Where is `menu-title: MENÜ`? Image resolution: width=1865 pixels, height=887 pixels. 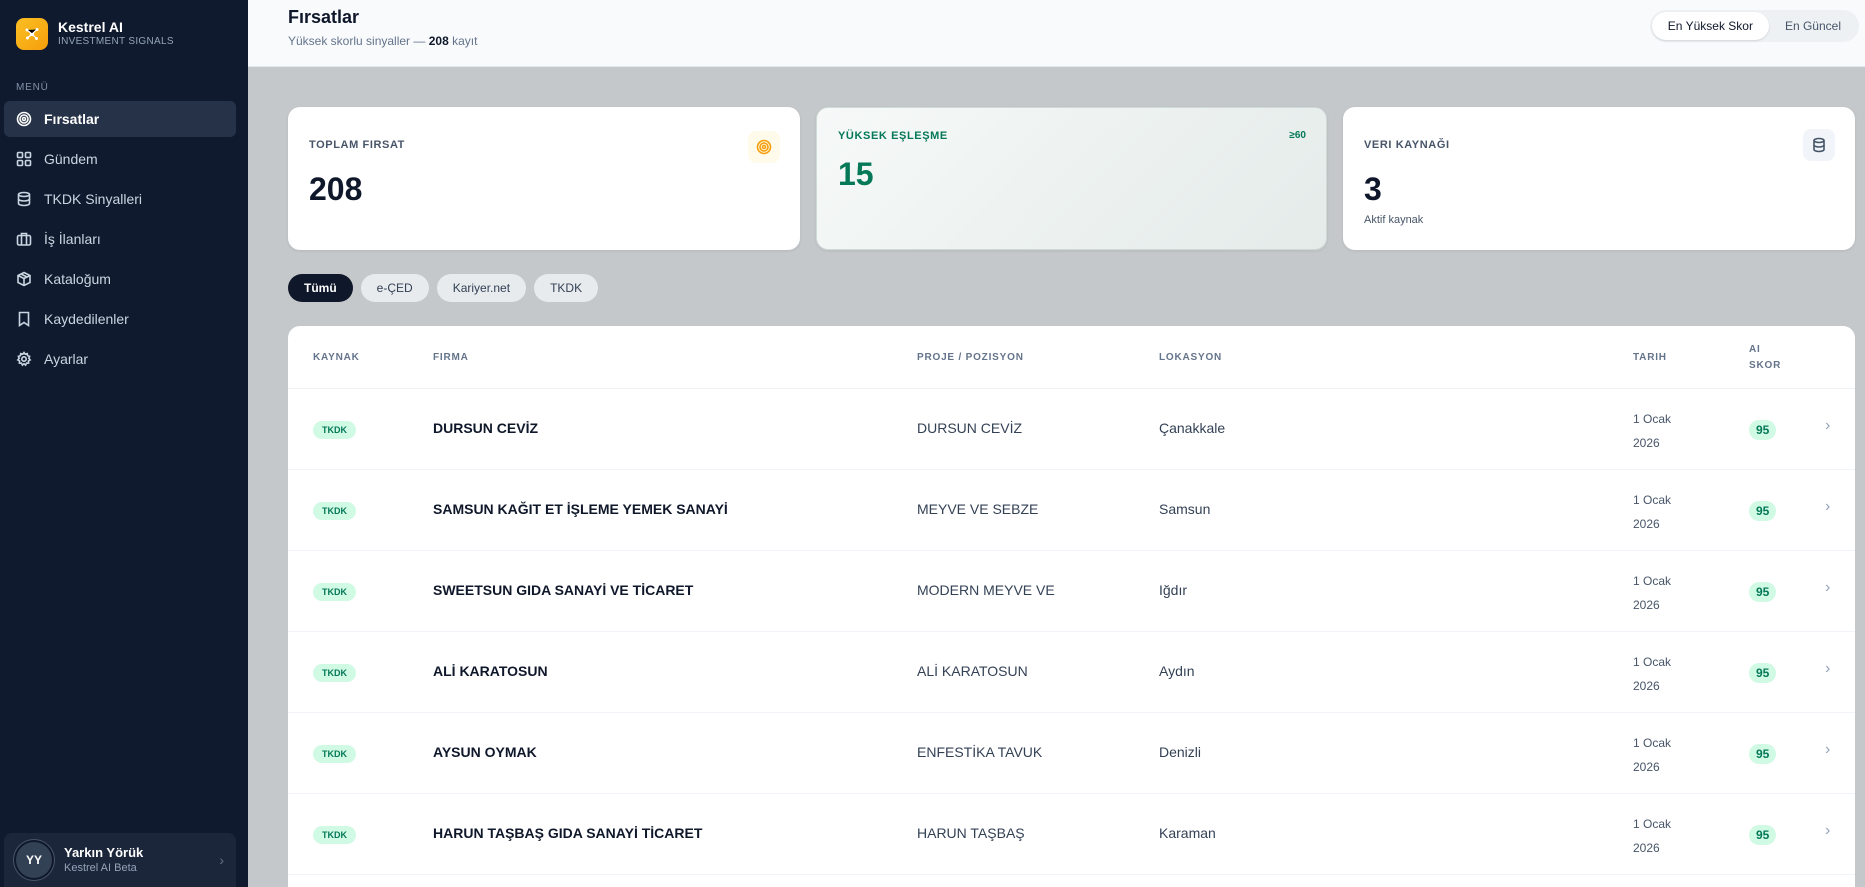
menu-title: MENÜ is located at coordinates (32, 87).